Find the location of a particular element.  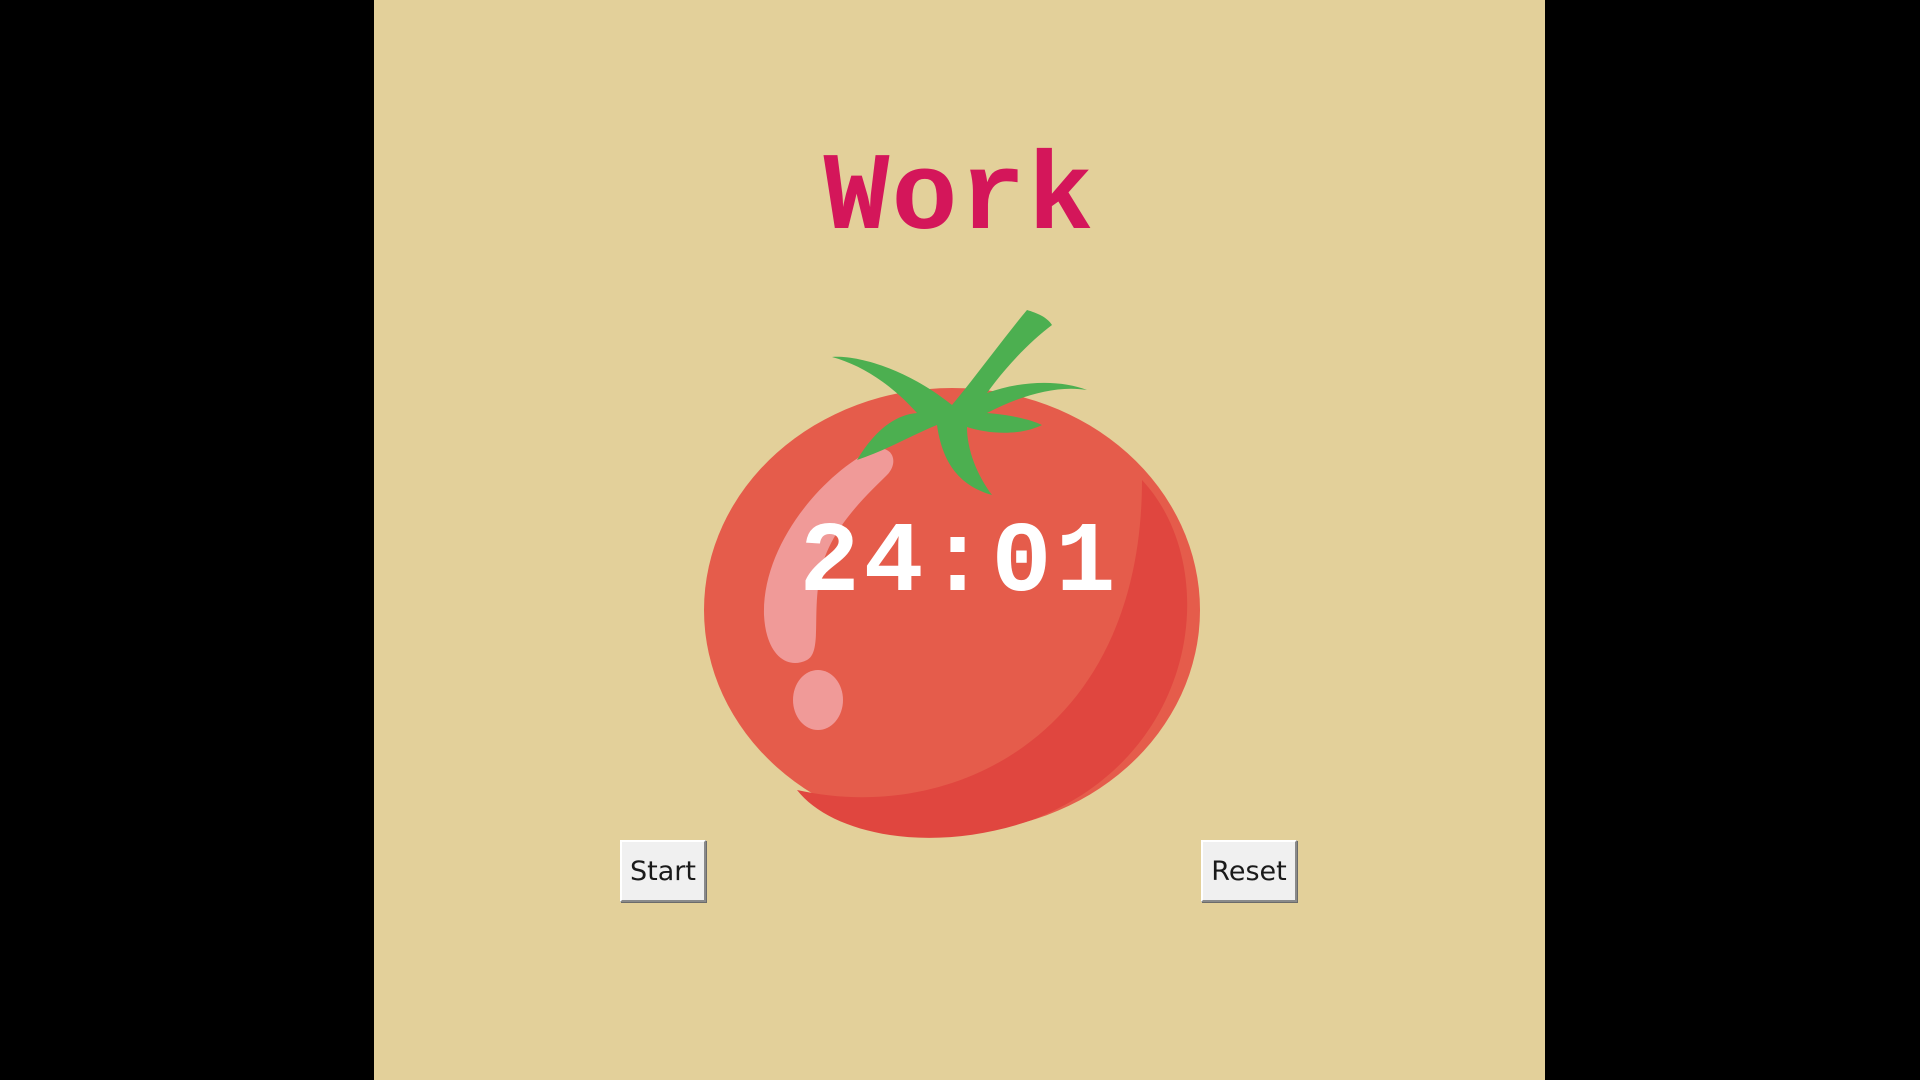

start-button: Start is located at coordinates (663, 871).